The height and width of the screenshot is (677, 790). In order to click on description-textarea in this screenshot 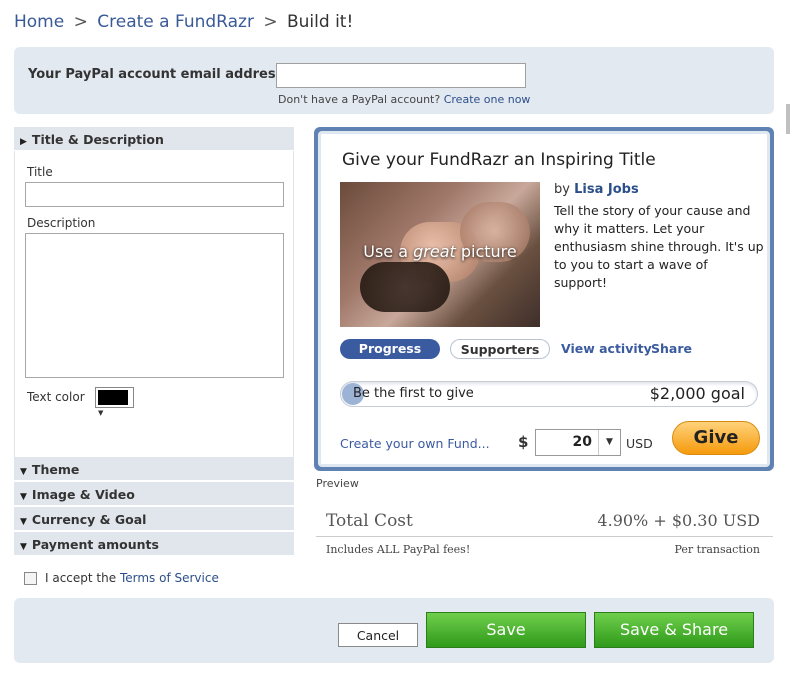, I will do `click(154, 305)`.